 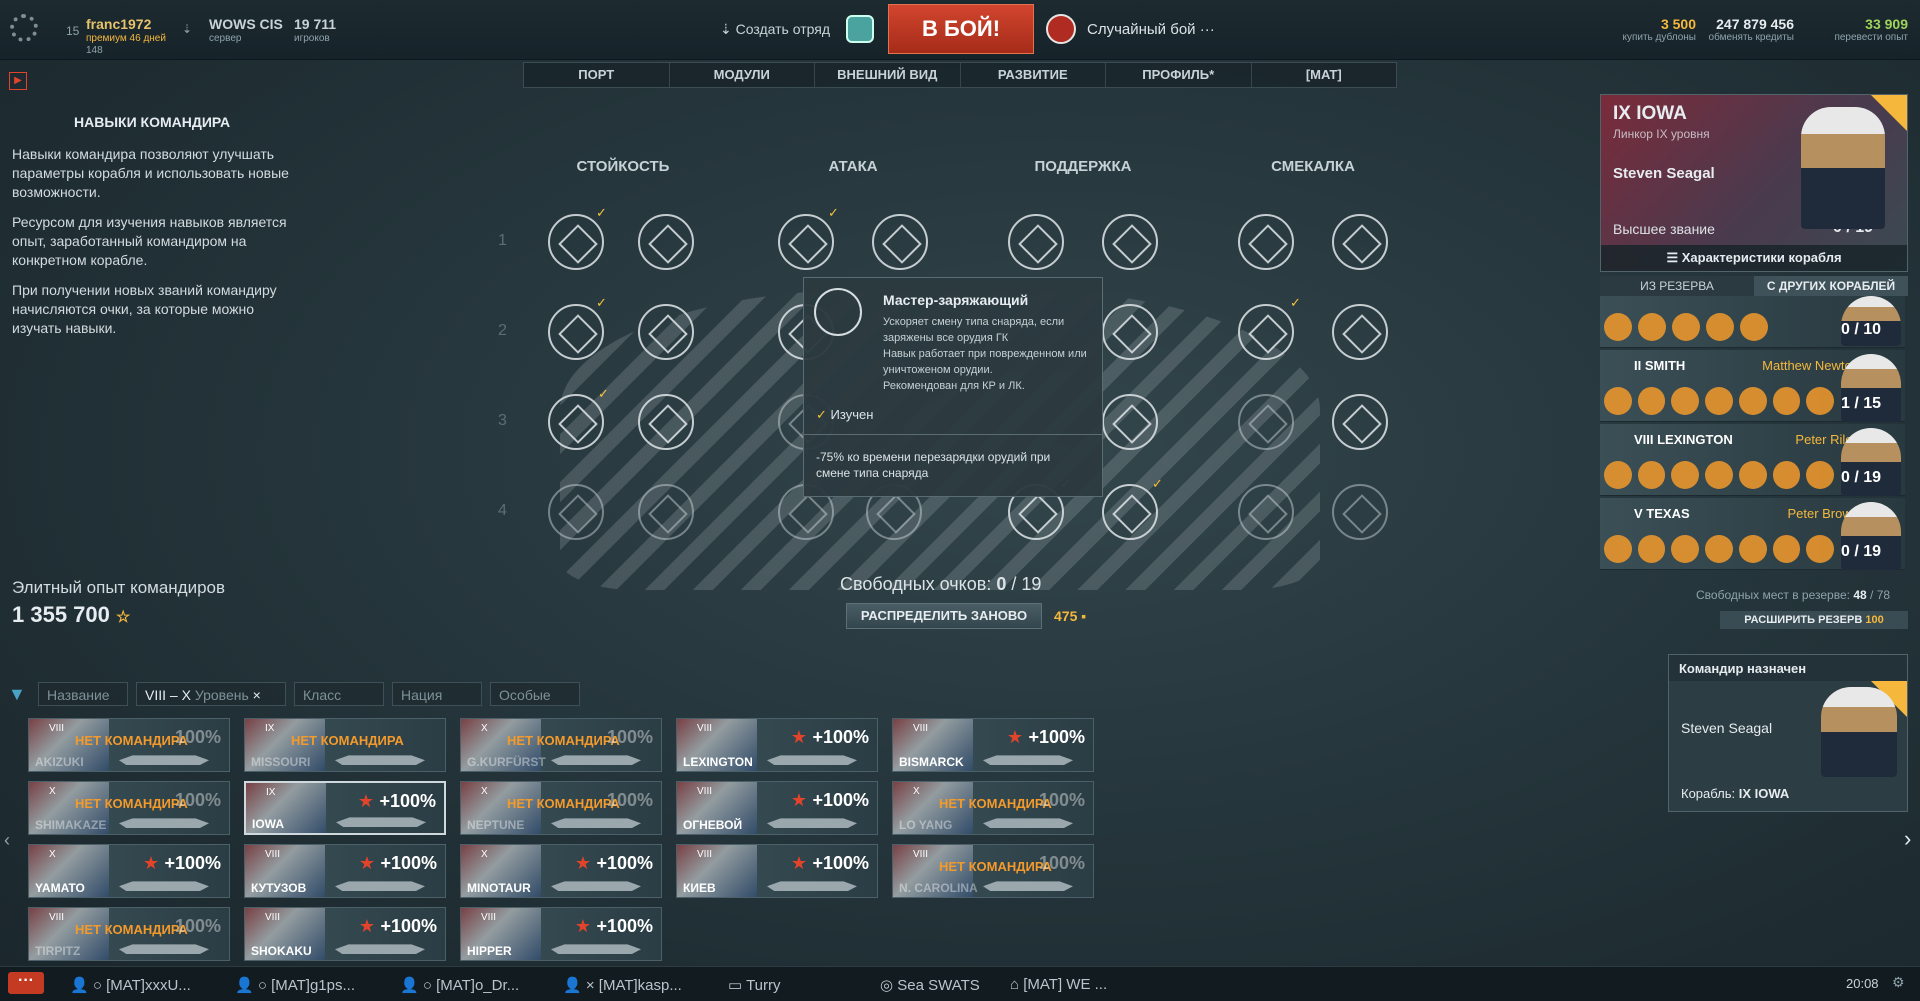 I want to click on skill-aa-defense-icon, so click(x=1130, y=422).